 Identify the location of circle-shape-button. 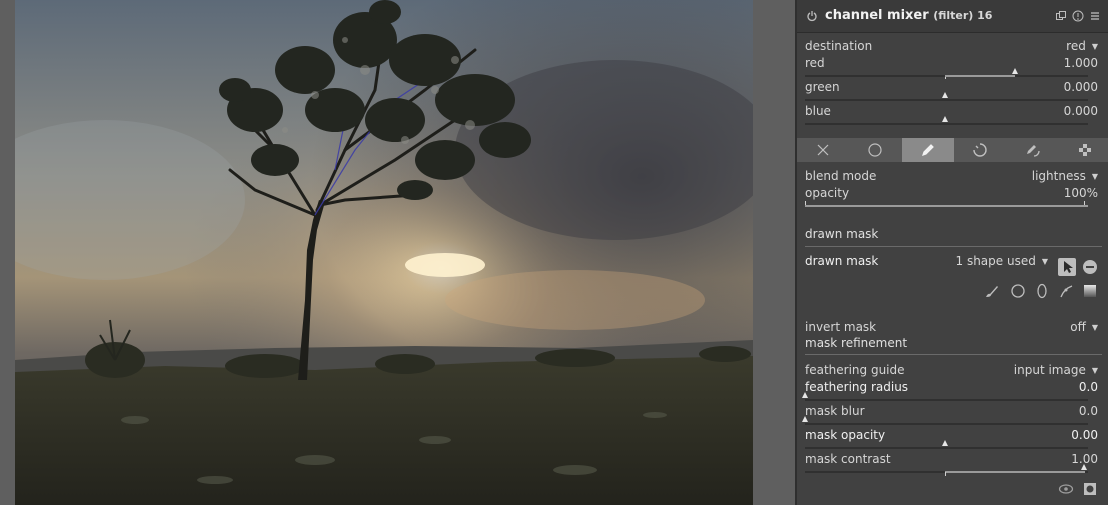
(1018, 291).